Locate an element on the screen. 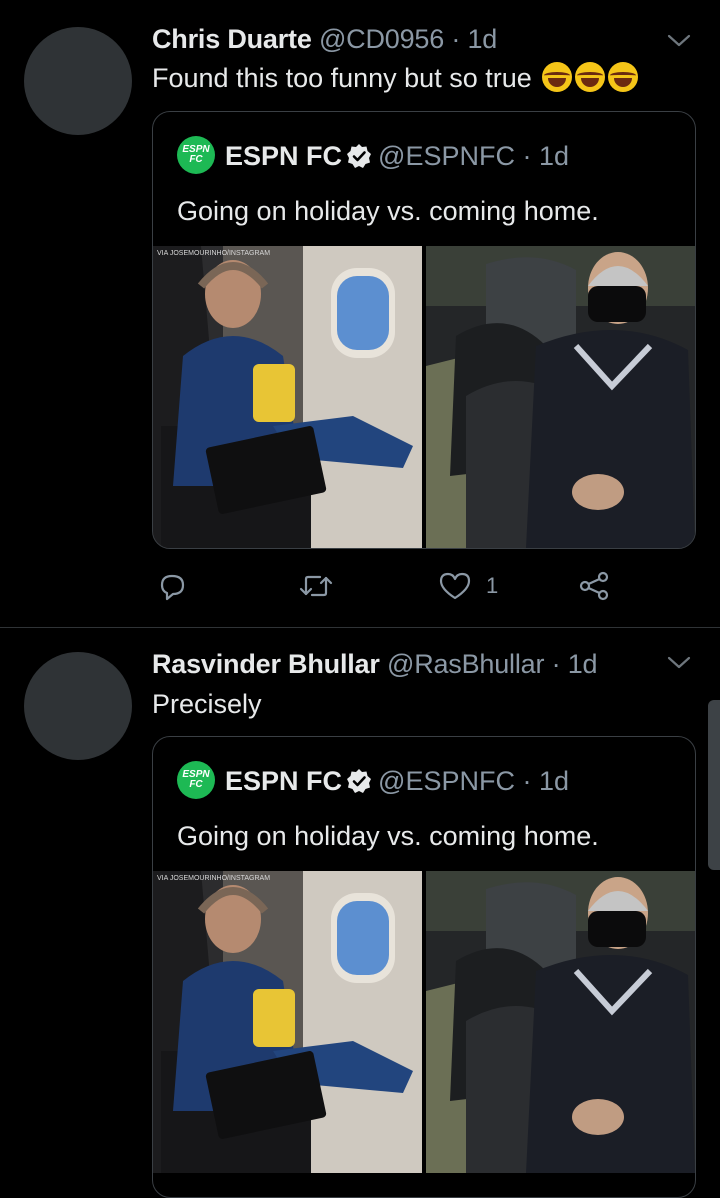 The height and width of the screenshot is (1198, 720). user-handle: @CD0956 is located at coordinates (381, 39).